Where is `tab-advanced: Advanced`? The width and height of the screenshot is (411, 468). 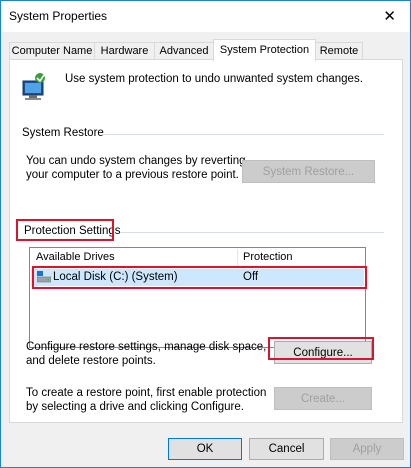 tab-advanced: Advanced is located at coordinates (184, 51).